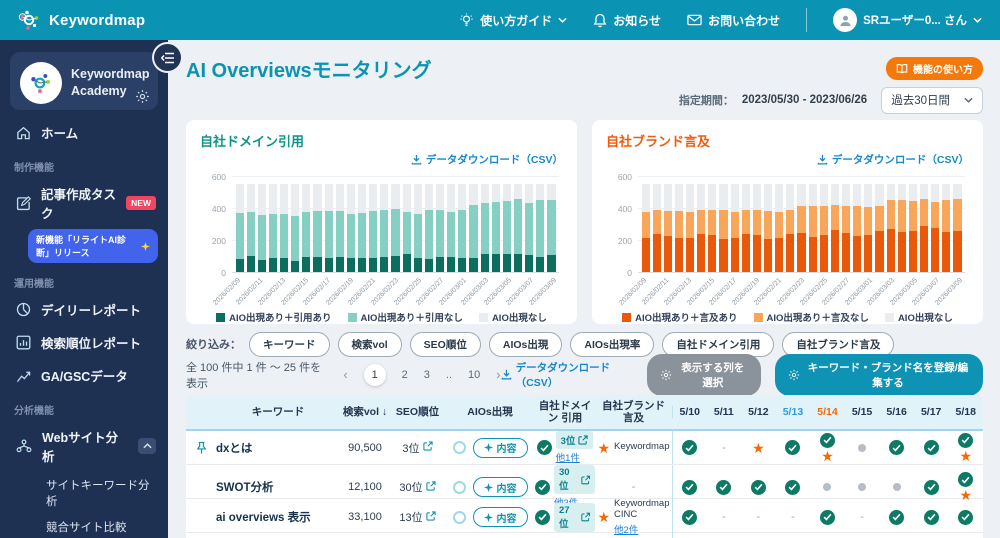 This screenshot has width=1000, height=538. Describe the element at coordinates (84, 81) in the screenshot. I see `sidebar-account-card: Keywordmap Academy` at that location.